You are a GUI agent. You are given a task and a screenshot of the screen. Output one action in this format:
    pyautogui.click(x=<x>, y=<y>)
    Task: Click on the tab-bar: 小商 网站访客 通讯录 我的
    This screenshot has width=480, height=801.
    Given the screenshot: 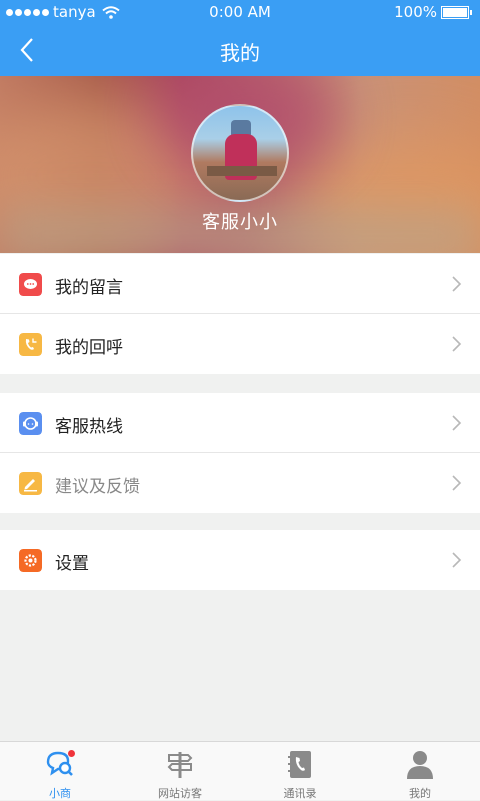 What is the action you would take?
    pyautogui.click(x=240, y=770)
    